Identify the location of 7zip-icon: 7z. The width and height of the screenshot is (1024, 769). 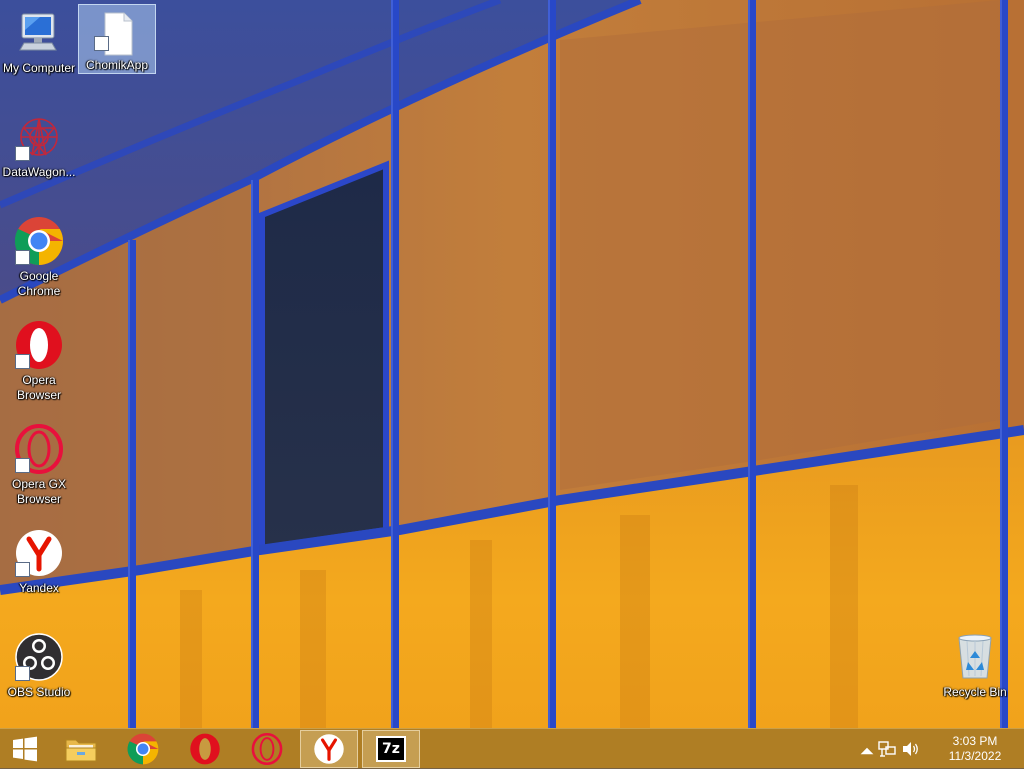
(391, 749).